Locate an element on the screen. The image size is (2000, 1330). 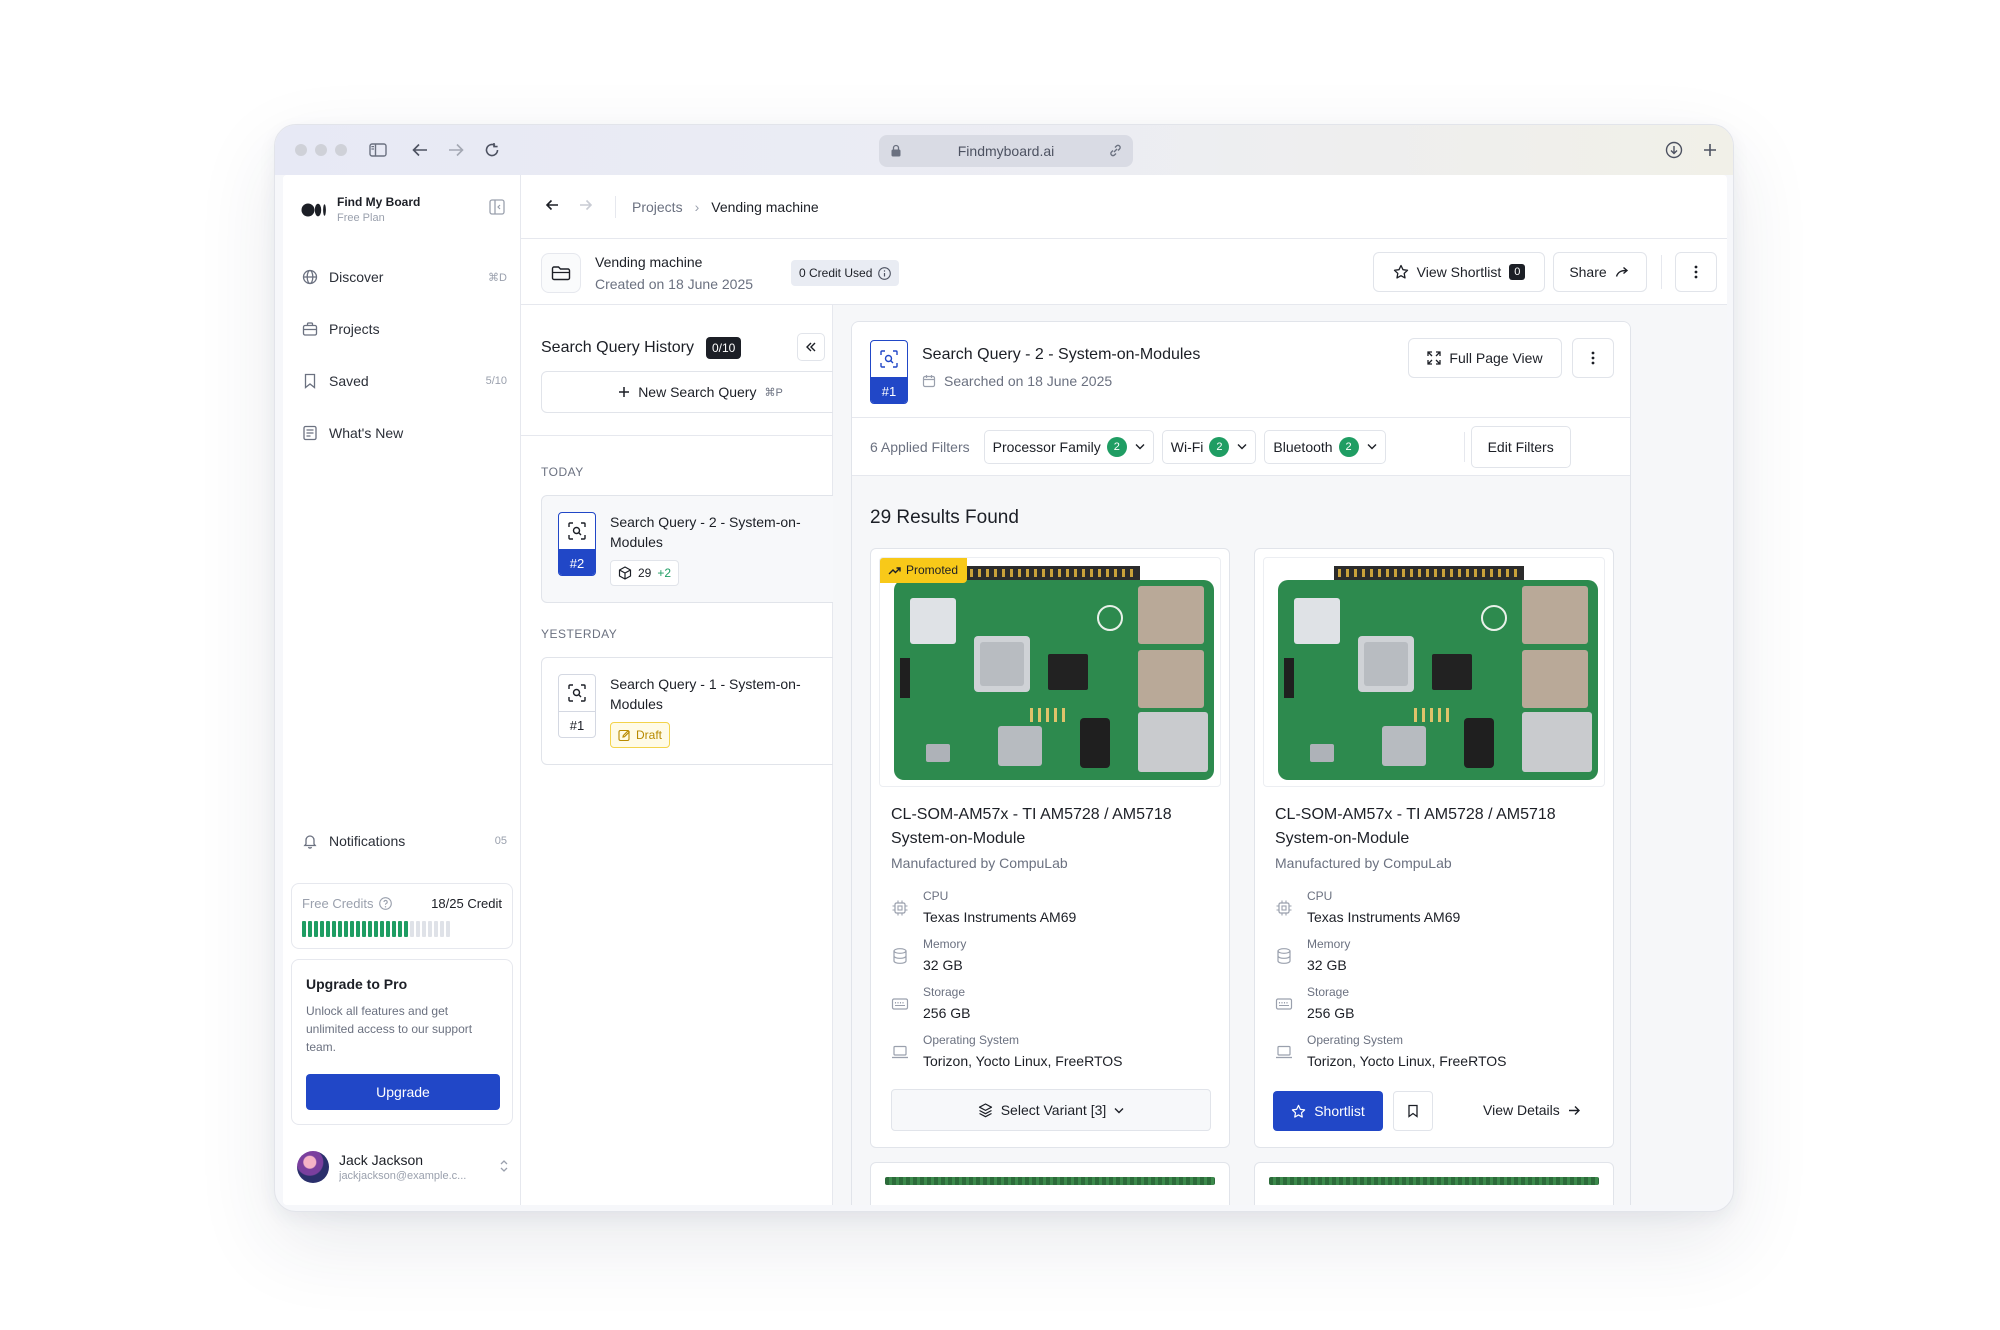
bookmark-button is located at coordinates (1413, 1111).